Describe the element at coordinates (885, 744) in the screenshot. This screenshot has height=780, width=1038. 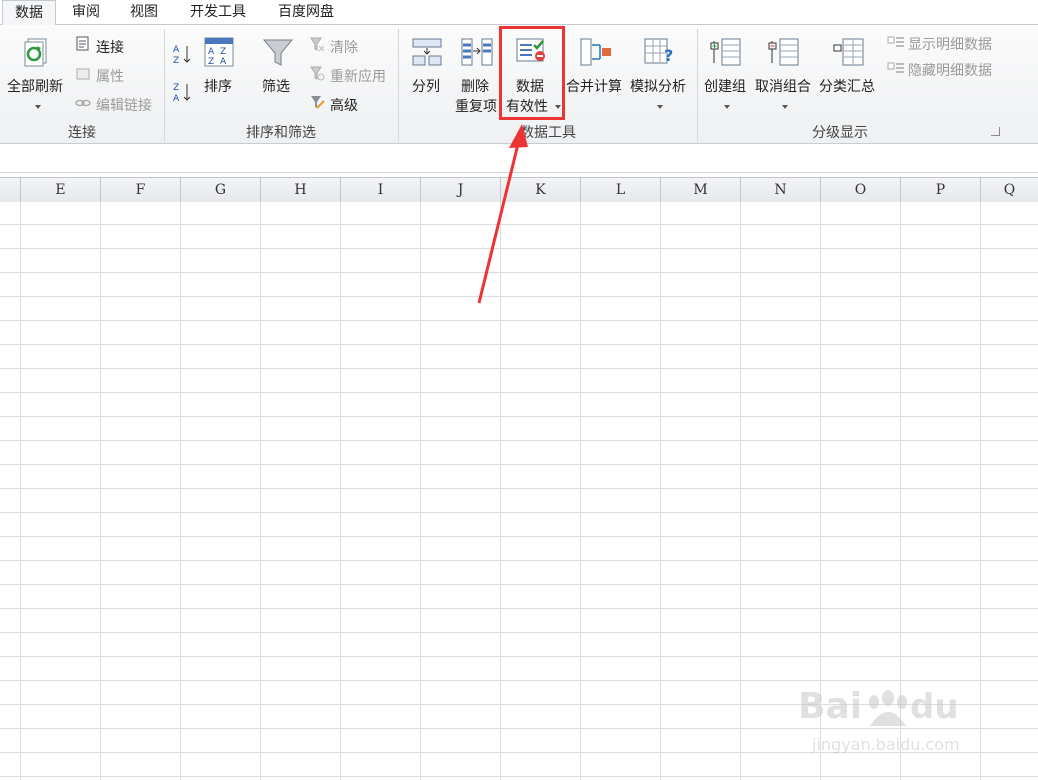
I see `watermark-url: jingyan.baidu.com` at that location.